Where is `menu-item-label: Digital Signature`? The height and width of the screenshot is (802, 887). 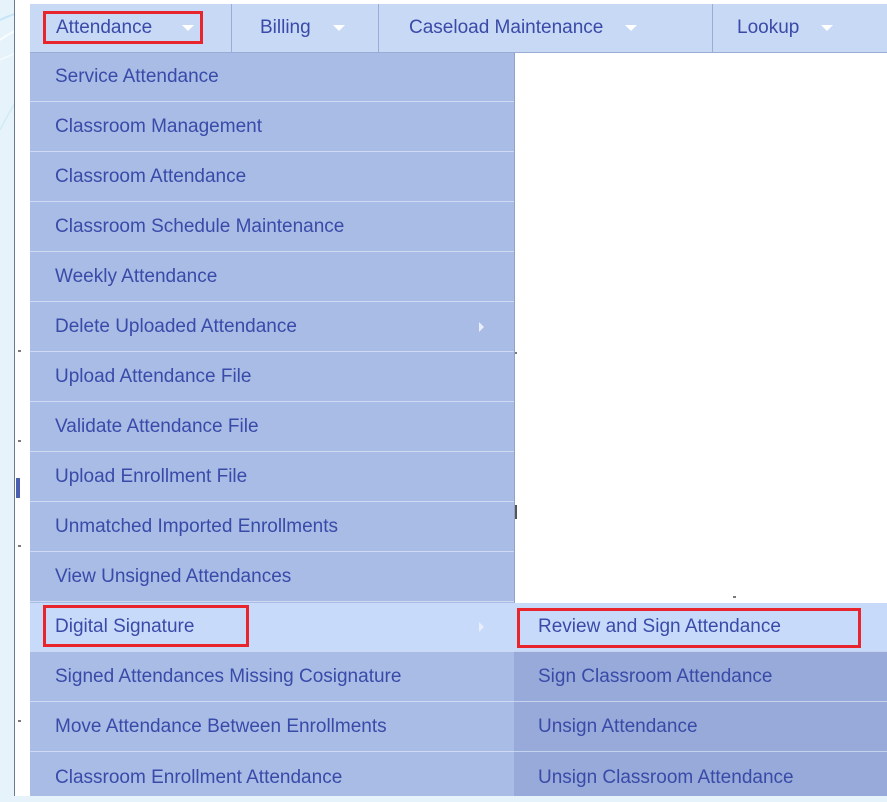
menu-item-label: Digital Signature is located at coordinates (125, 626).